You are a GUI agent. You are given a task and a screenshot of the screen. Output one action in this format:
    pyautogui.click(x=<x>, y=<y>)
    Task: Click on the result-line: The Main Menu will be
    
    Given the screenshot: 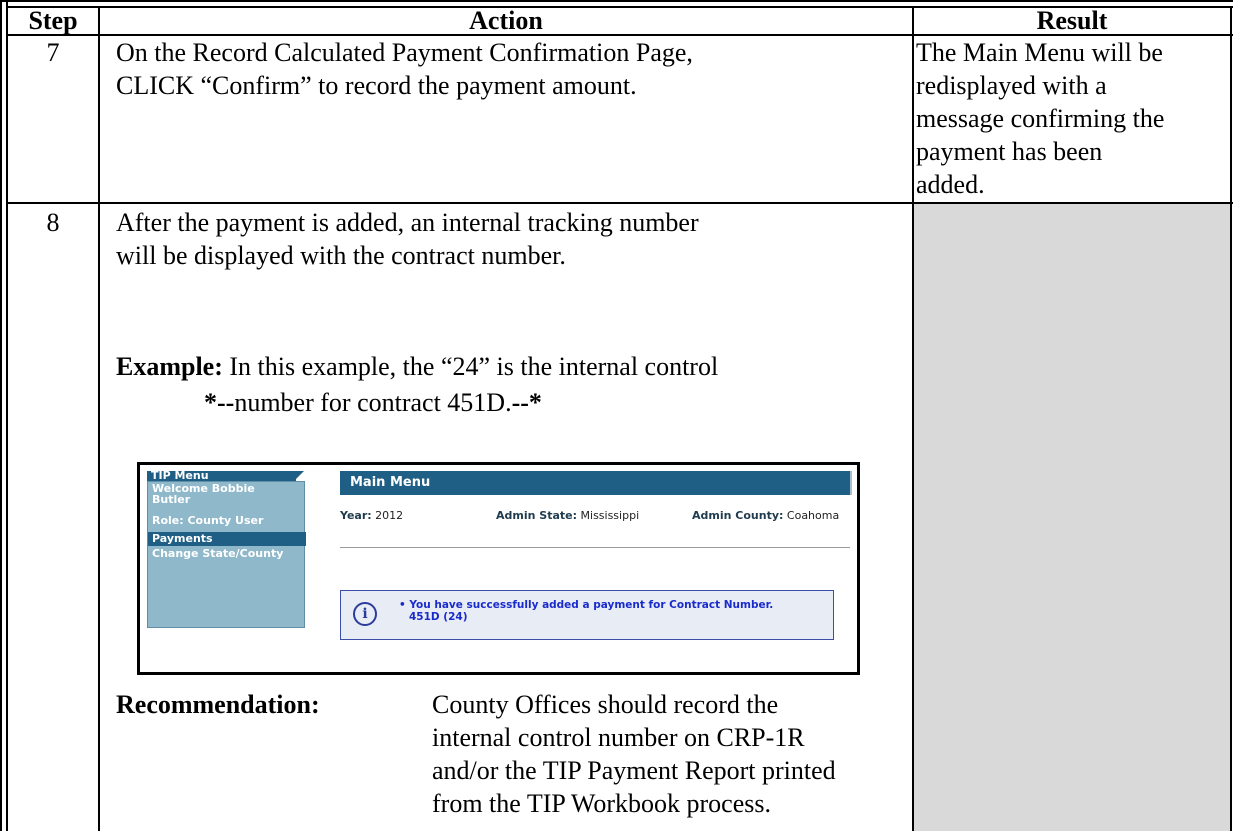 What is the action you would take?
    pyautogui.click(x=1039, y=52)
    